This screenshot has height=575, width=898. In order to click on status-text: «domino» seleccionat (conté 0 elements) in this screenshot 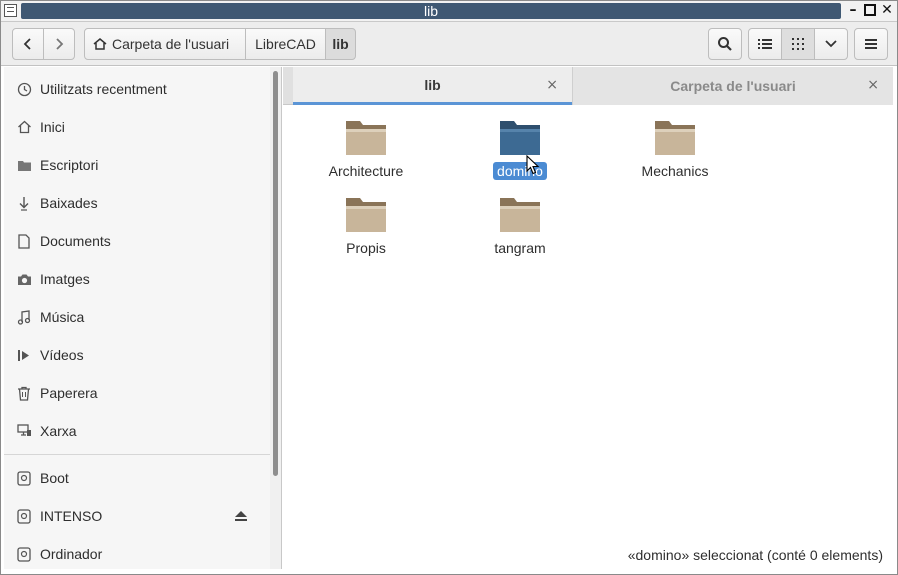, I will do `click(755, 555)`.